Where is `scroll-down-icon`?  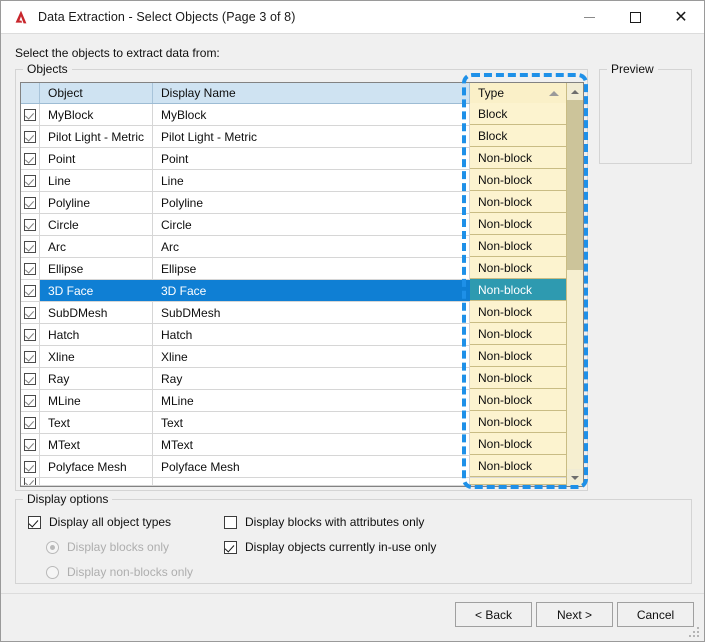 scroll-down-icon is located at coordinates (575, 477).